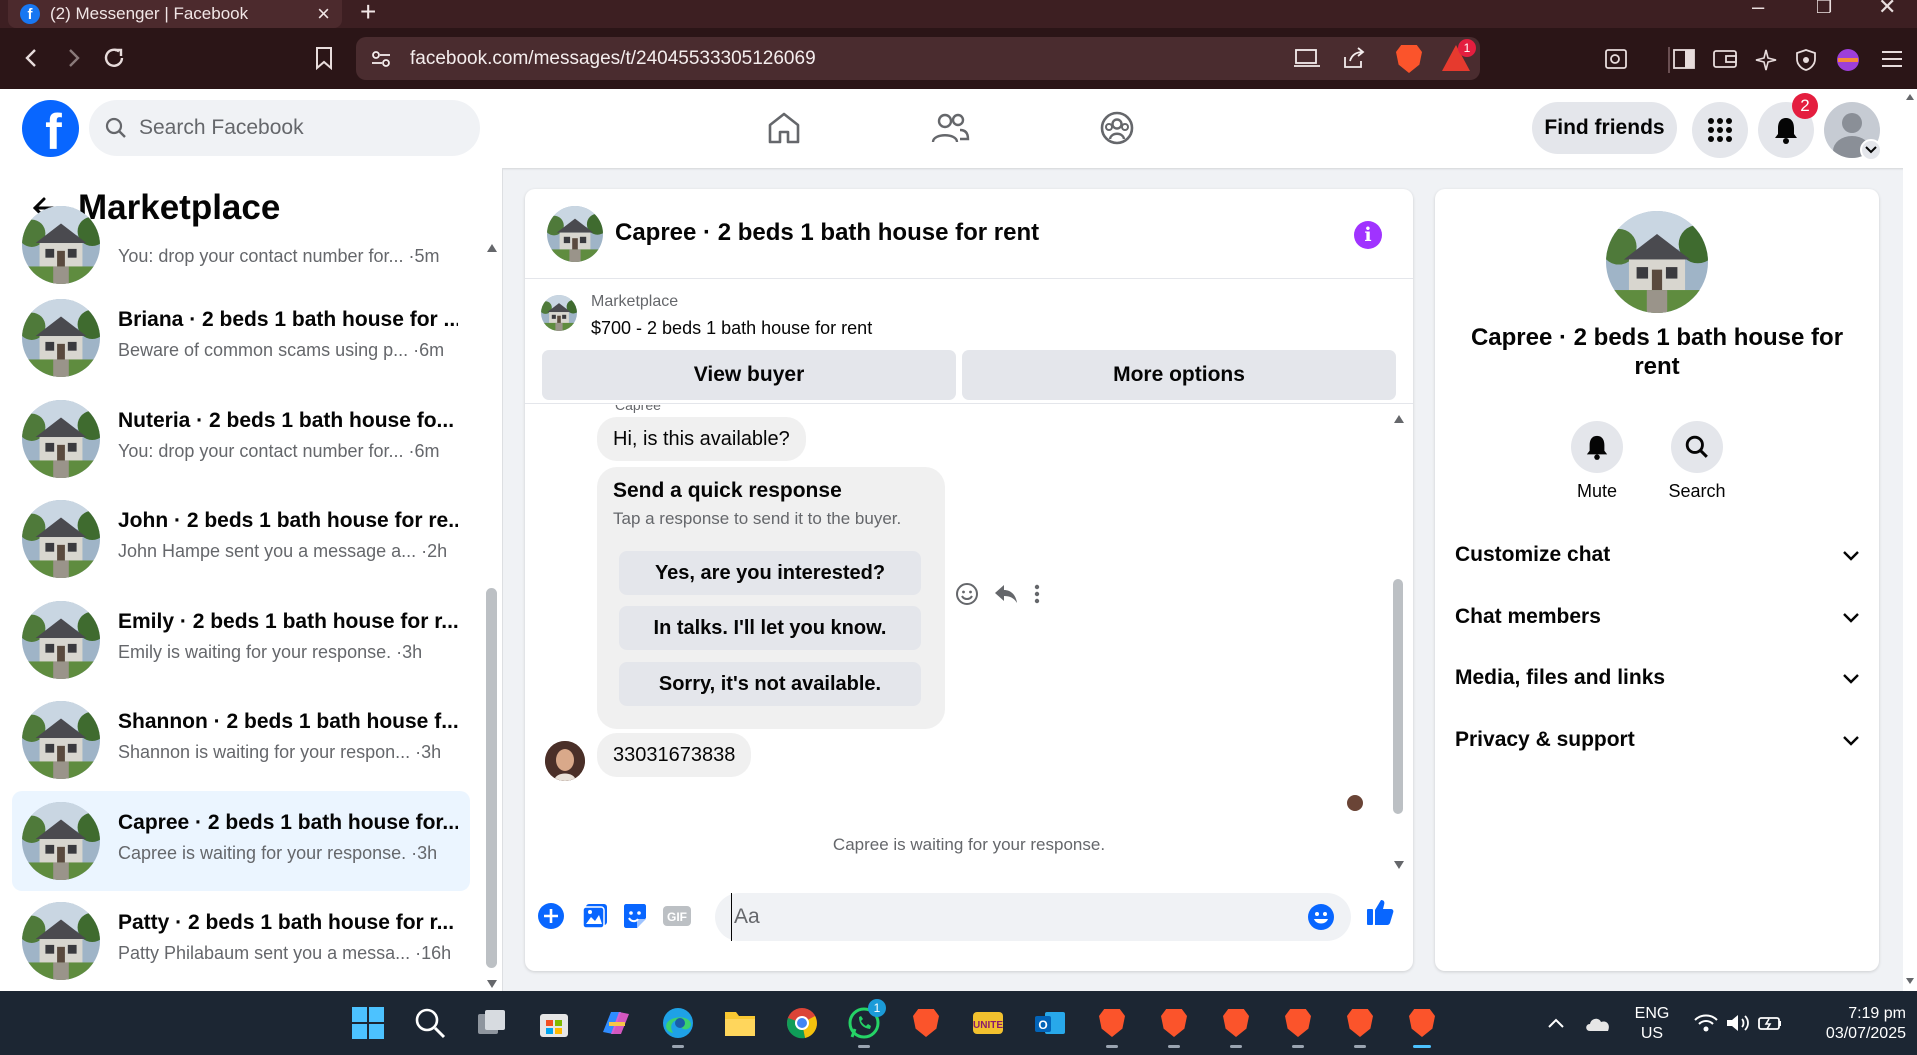  Describe the element at coordinates (740, 1023) in the screenshot. I see `file-explorer-icon` at that location.